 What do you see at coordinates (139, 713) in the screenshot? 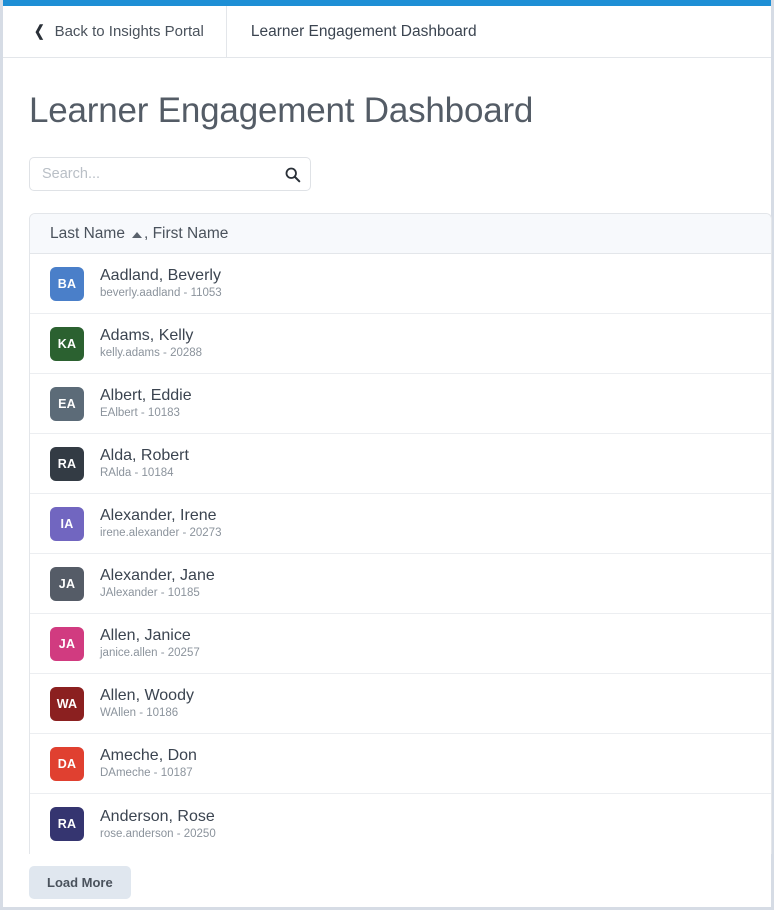
I see `learner-username-id: WAllen - 10186` at bounding box center [139, 713].